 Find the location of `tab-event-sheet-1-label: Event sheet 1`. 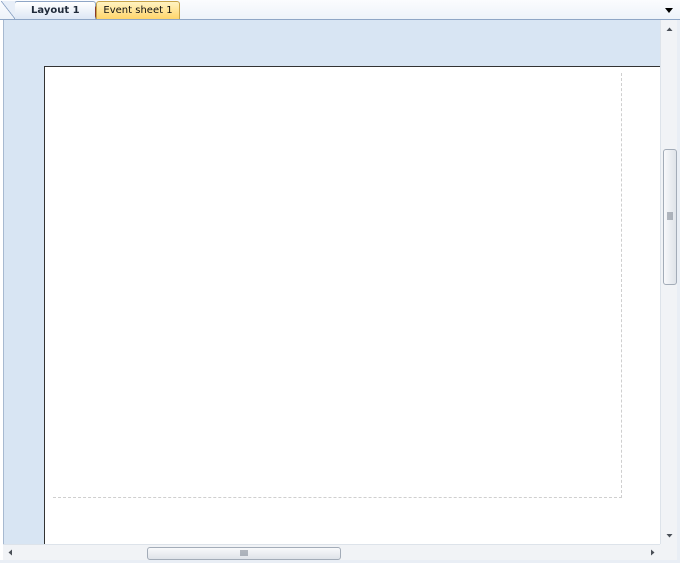

tab-event-sheet-1-label: Event sheet 1 is located at coordinates (138, 10).